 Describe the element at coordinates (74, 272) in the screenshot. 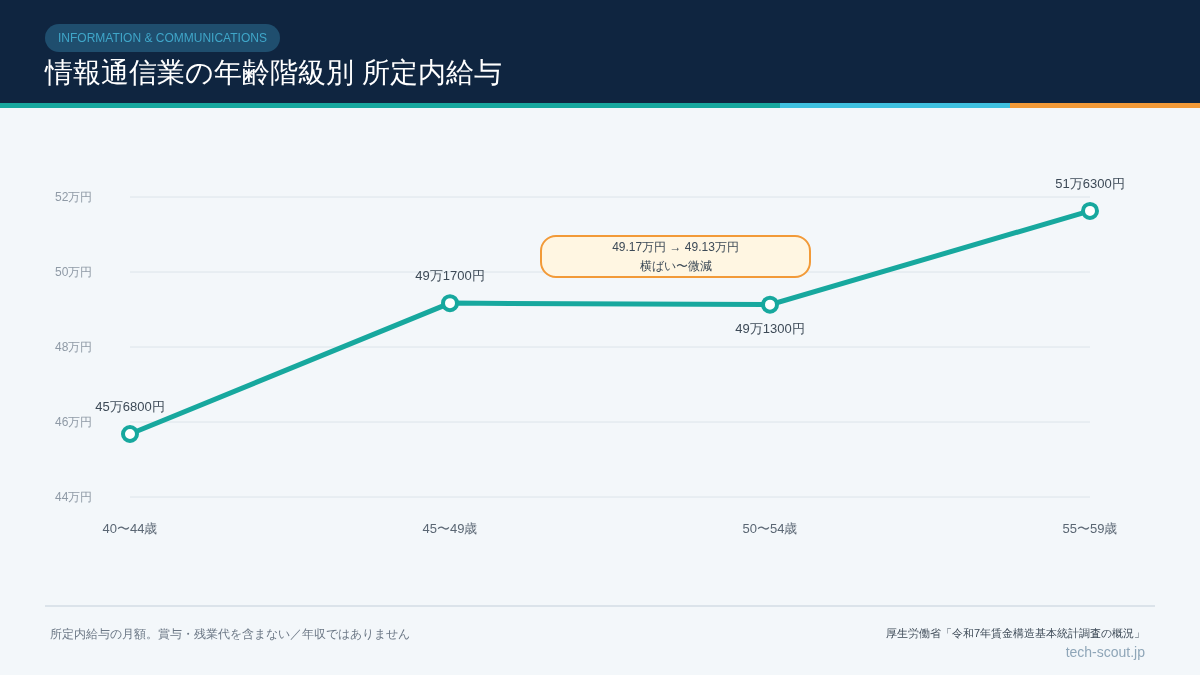

I see `y-axis-label: 50万円` at that location.